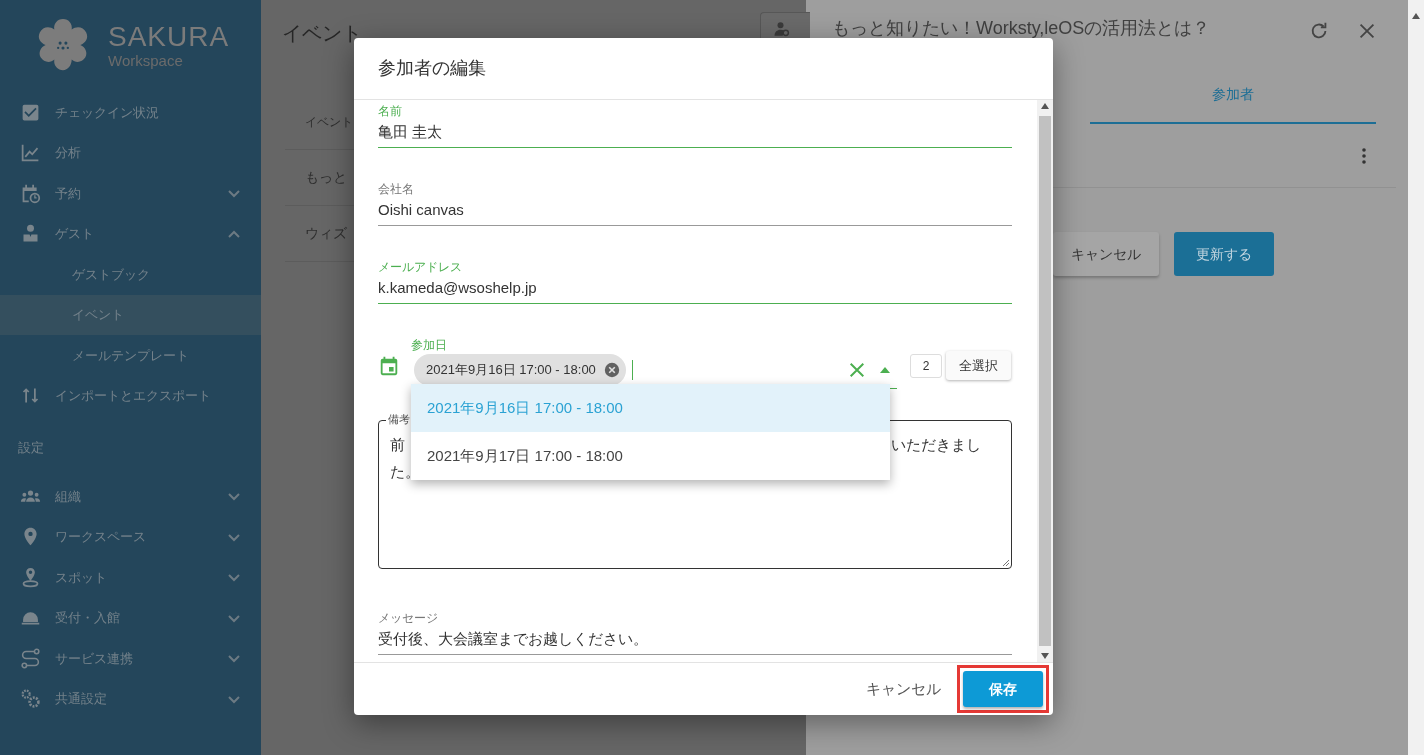 The height and width of the screenshot is (755, 1424). Describe the element at coordinates (885, 370) in the screenshot. I see `caret-icon` at that location.